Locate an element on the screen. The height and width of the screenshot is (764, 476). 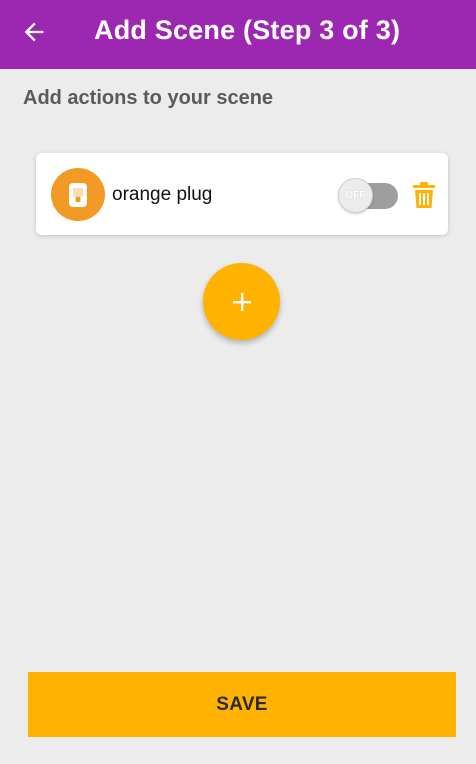
device-avatar is located at coordinates (78, 194).